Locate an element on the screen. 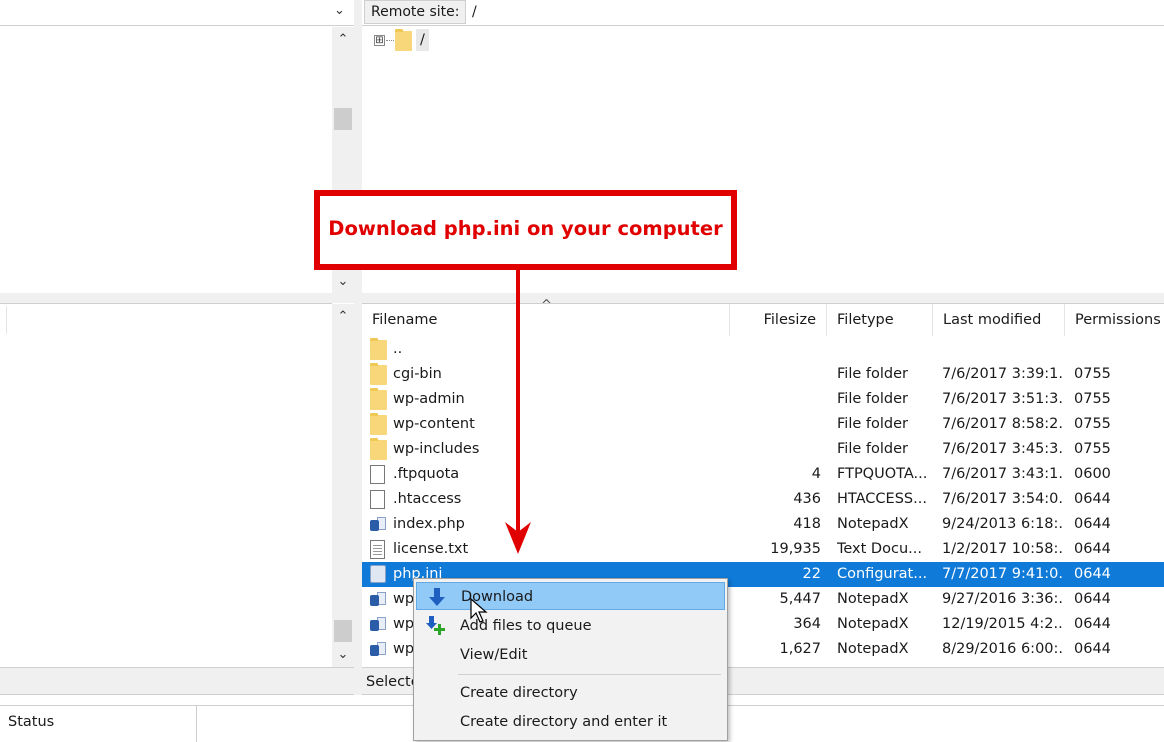 Image resolution: width=1164 pixels, height=742 pixels. local-site-dropdown: ⌄ is located at coordinates (177, 13).